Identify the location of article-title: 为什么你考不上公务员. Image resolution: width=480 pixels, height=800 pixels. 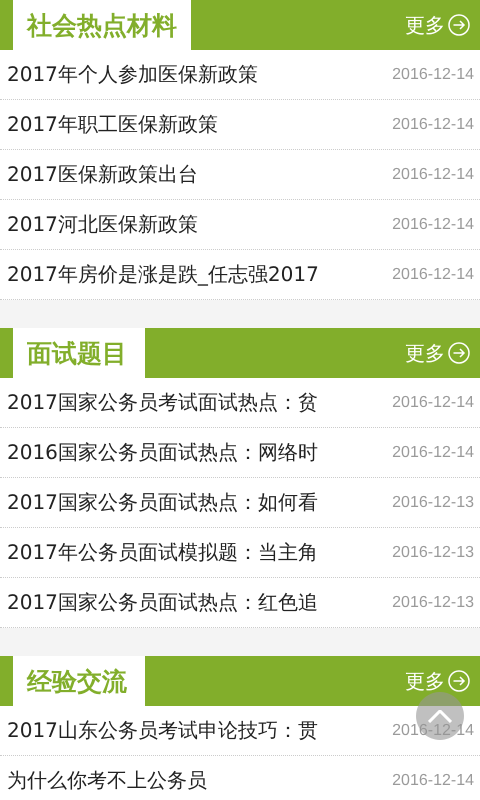
(107, 780).